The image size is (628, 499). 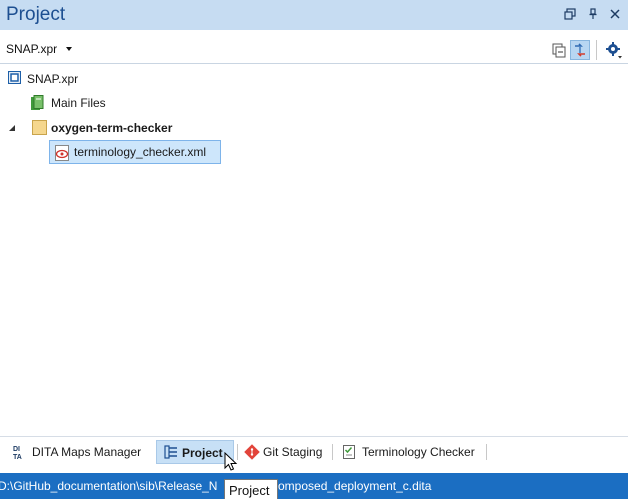 I want to click on tab-label: Terminology Checker, so click(x=418, y=452).